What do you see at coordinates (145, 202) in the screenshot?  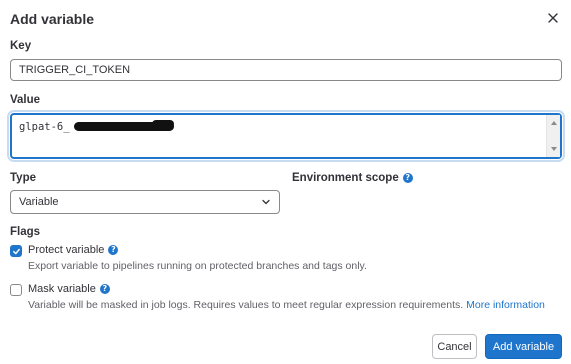 I see `type-select: Variable` at bounding box center [145, 202].